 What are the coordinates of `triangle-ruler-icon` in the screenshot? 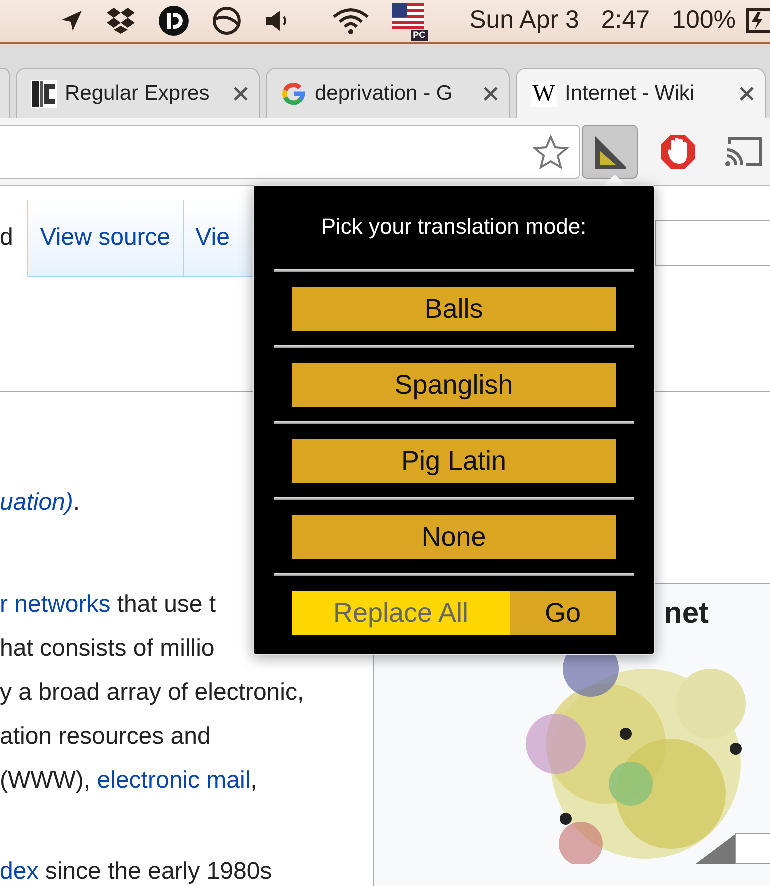 It's located at (610, 152).